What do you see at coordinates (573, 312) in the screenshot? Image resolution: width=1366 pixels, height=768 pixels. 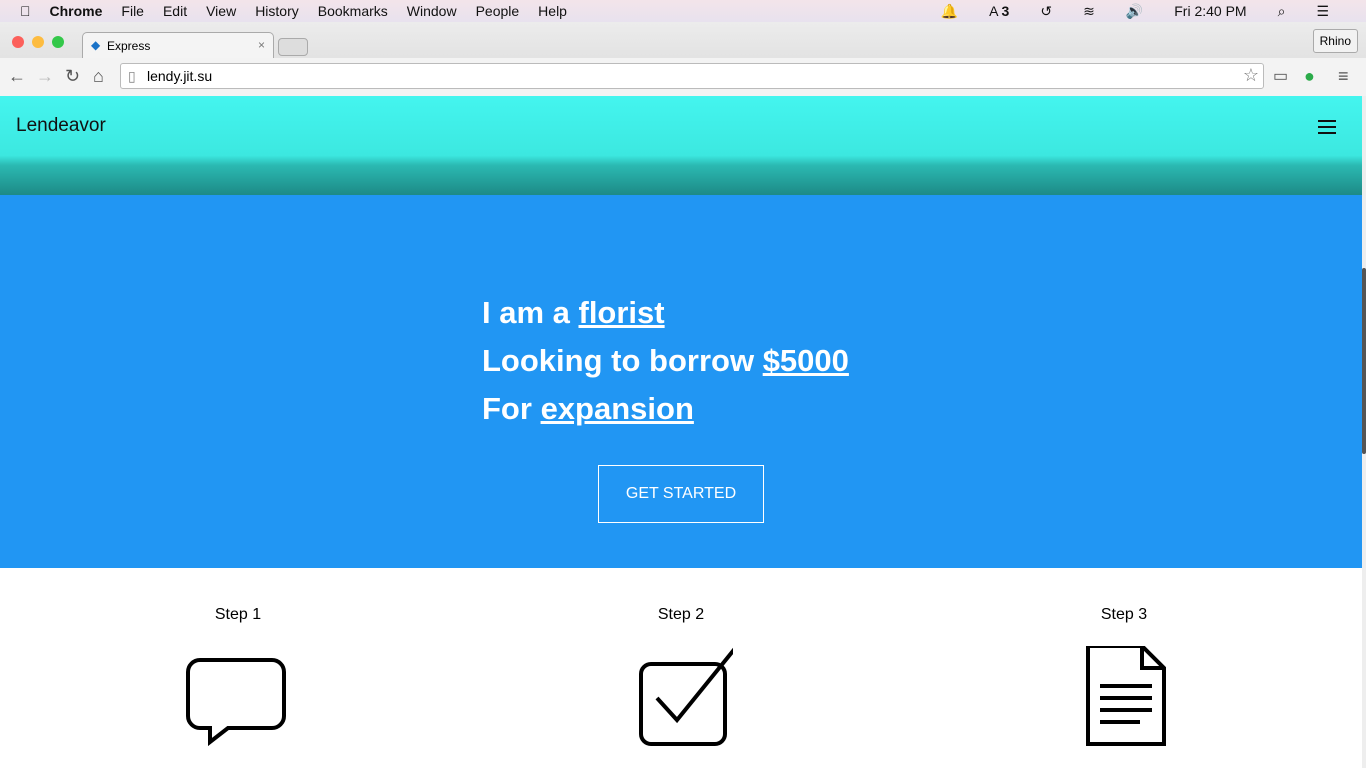 I see `hero-line-1: I am a florist` at bounding box center [573, 312].